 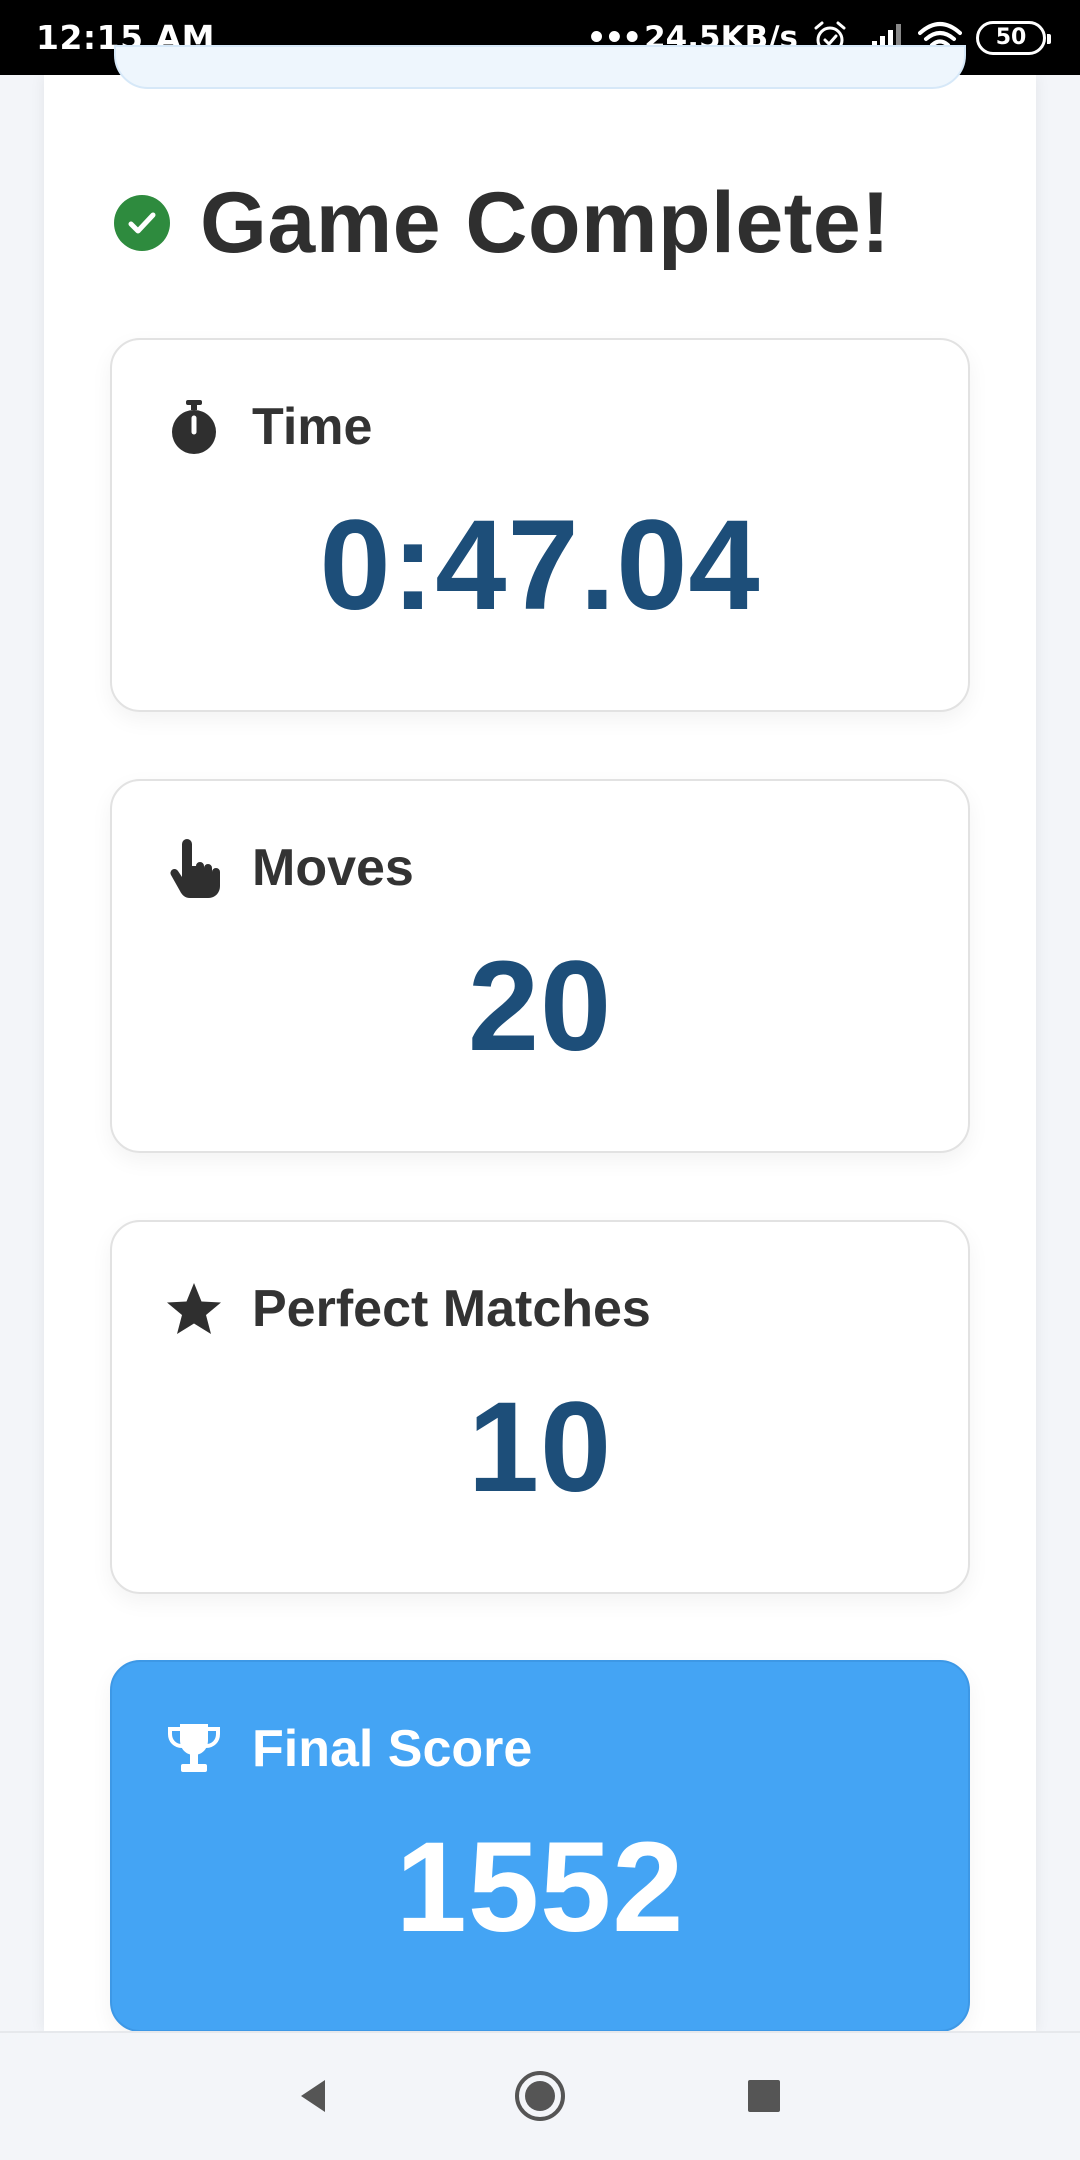 What do you see at coordinates (194, 427) in the screenshot?
I see `stopwatch-icon` at bounding box center [194, 427].